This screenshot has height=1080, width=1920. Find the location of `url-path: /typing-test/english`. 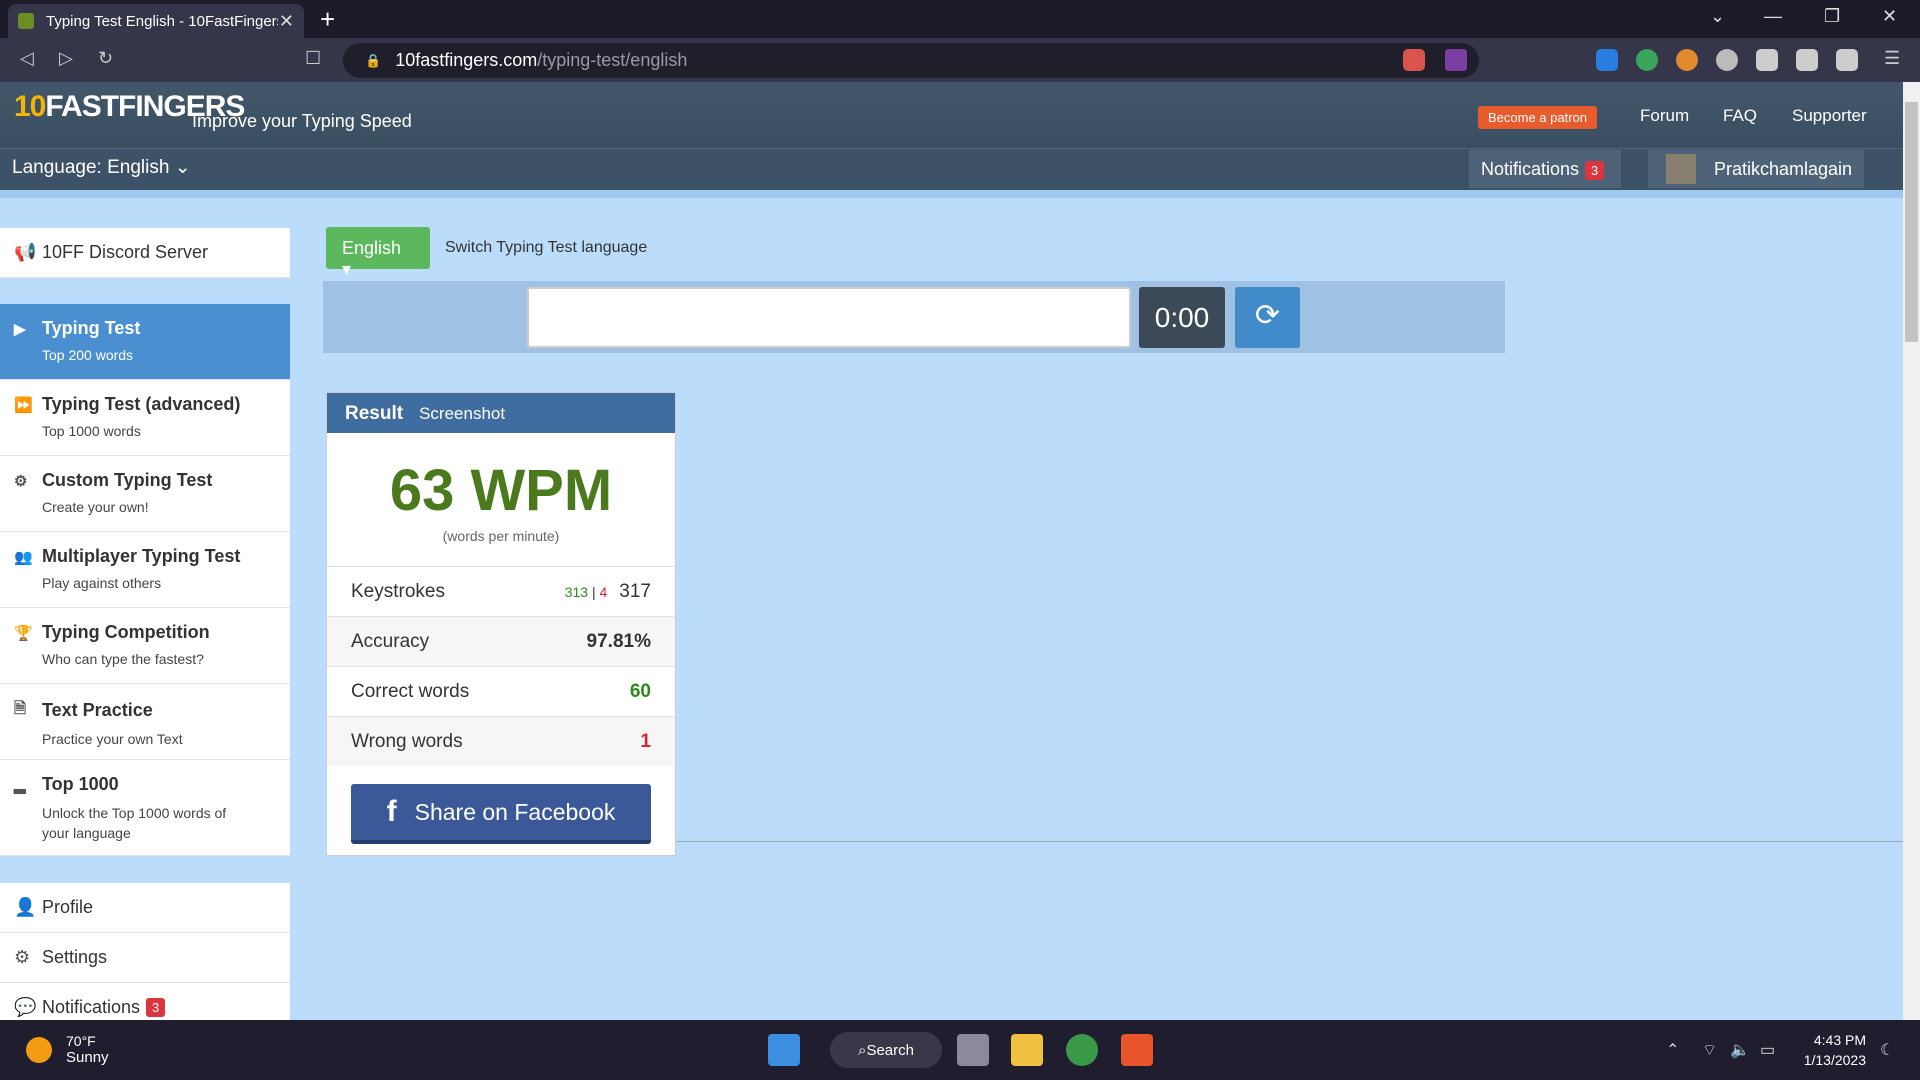

url-path: /typing-test/english is located at coordinates (612, 60).